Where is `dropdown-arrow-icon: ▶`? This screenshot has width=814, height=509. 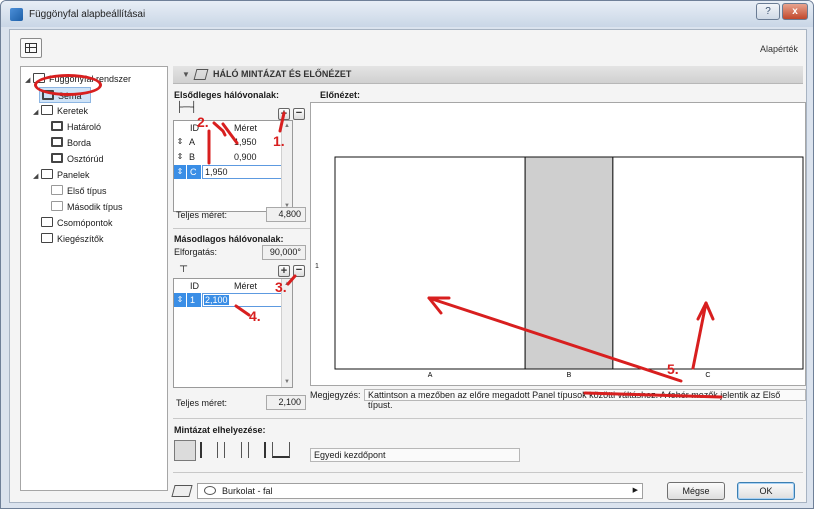
dropdown-arrow-icon: ▶ is located at coordinates (635, 491).